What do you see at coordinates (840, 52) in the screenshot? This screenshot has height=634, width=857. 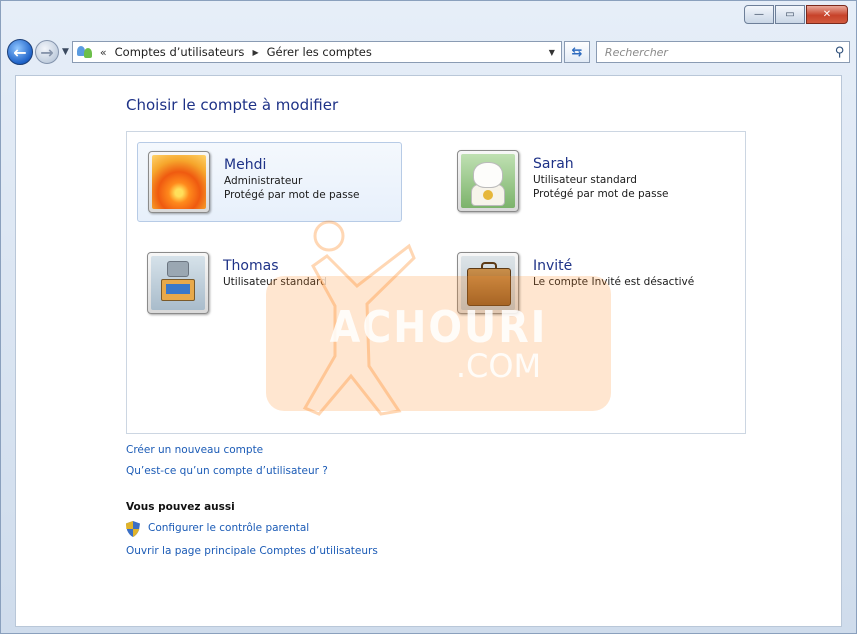 I see `search-icon: ⚲` at bounding box center [840, 52].